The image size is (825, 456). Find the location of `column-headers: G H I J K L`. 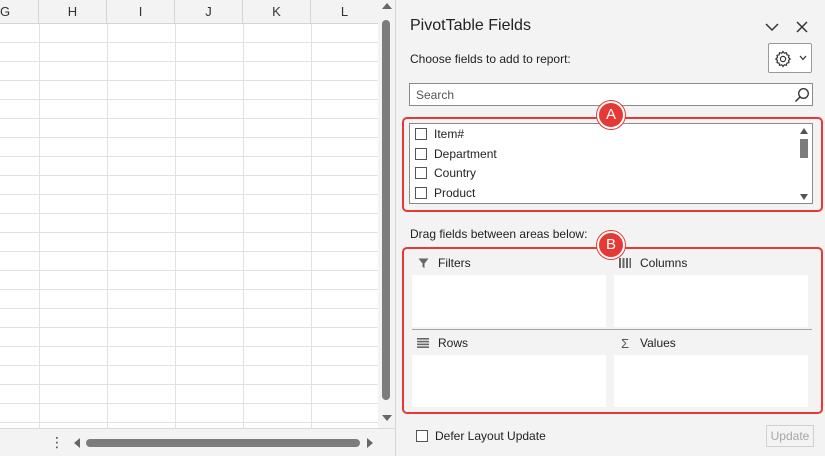

column-headers: G H I J K L is located at coordinates (189, 12).